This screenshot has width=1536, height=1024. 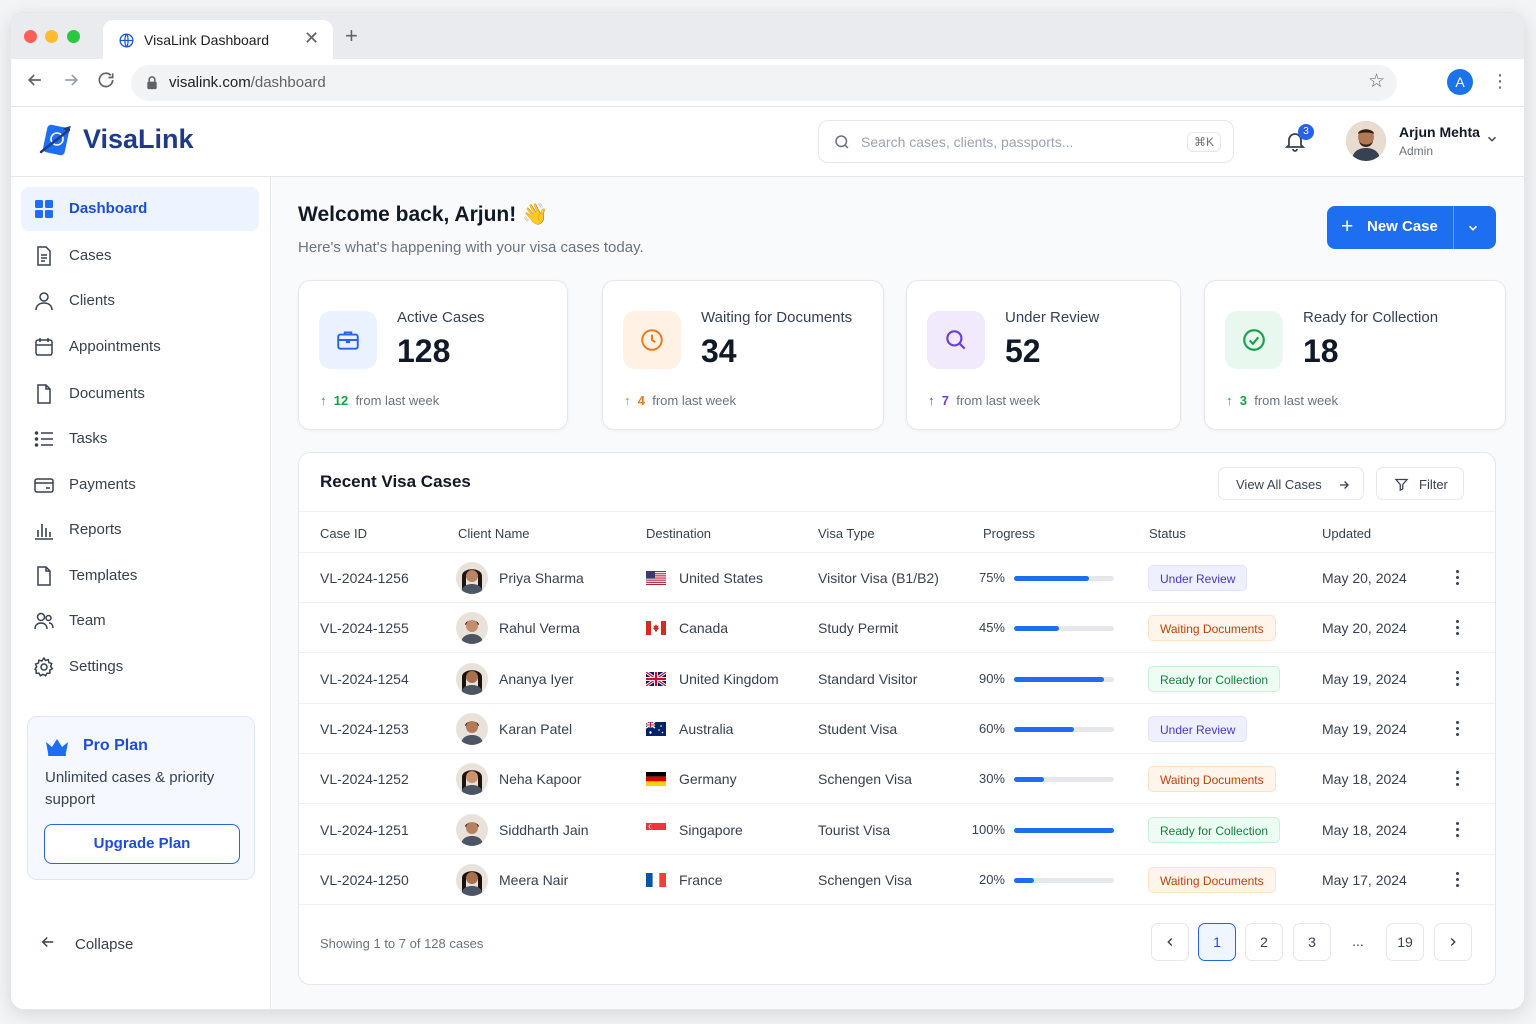 What do you see at coordinates (140, 439) in the screenshot?
I see `sidebar-item-tasks: Tasks` at bounding box center [140, 439].